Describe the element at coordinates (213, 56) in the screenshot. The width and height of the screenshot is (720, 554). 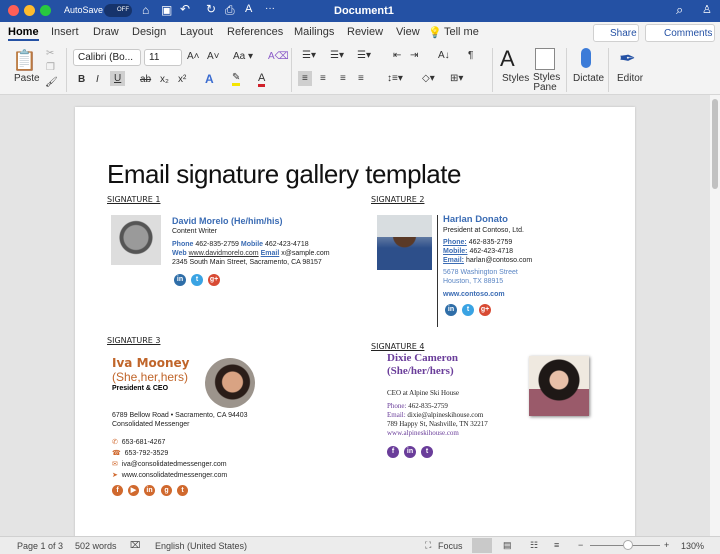
I see `shrink-font-icon: A˅` at that location.